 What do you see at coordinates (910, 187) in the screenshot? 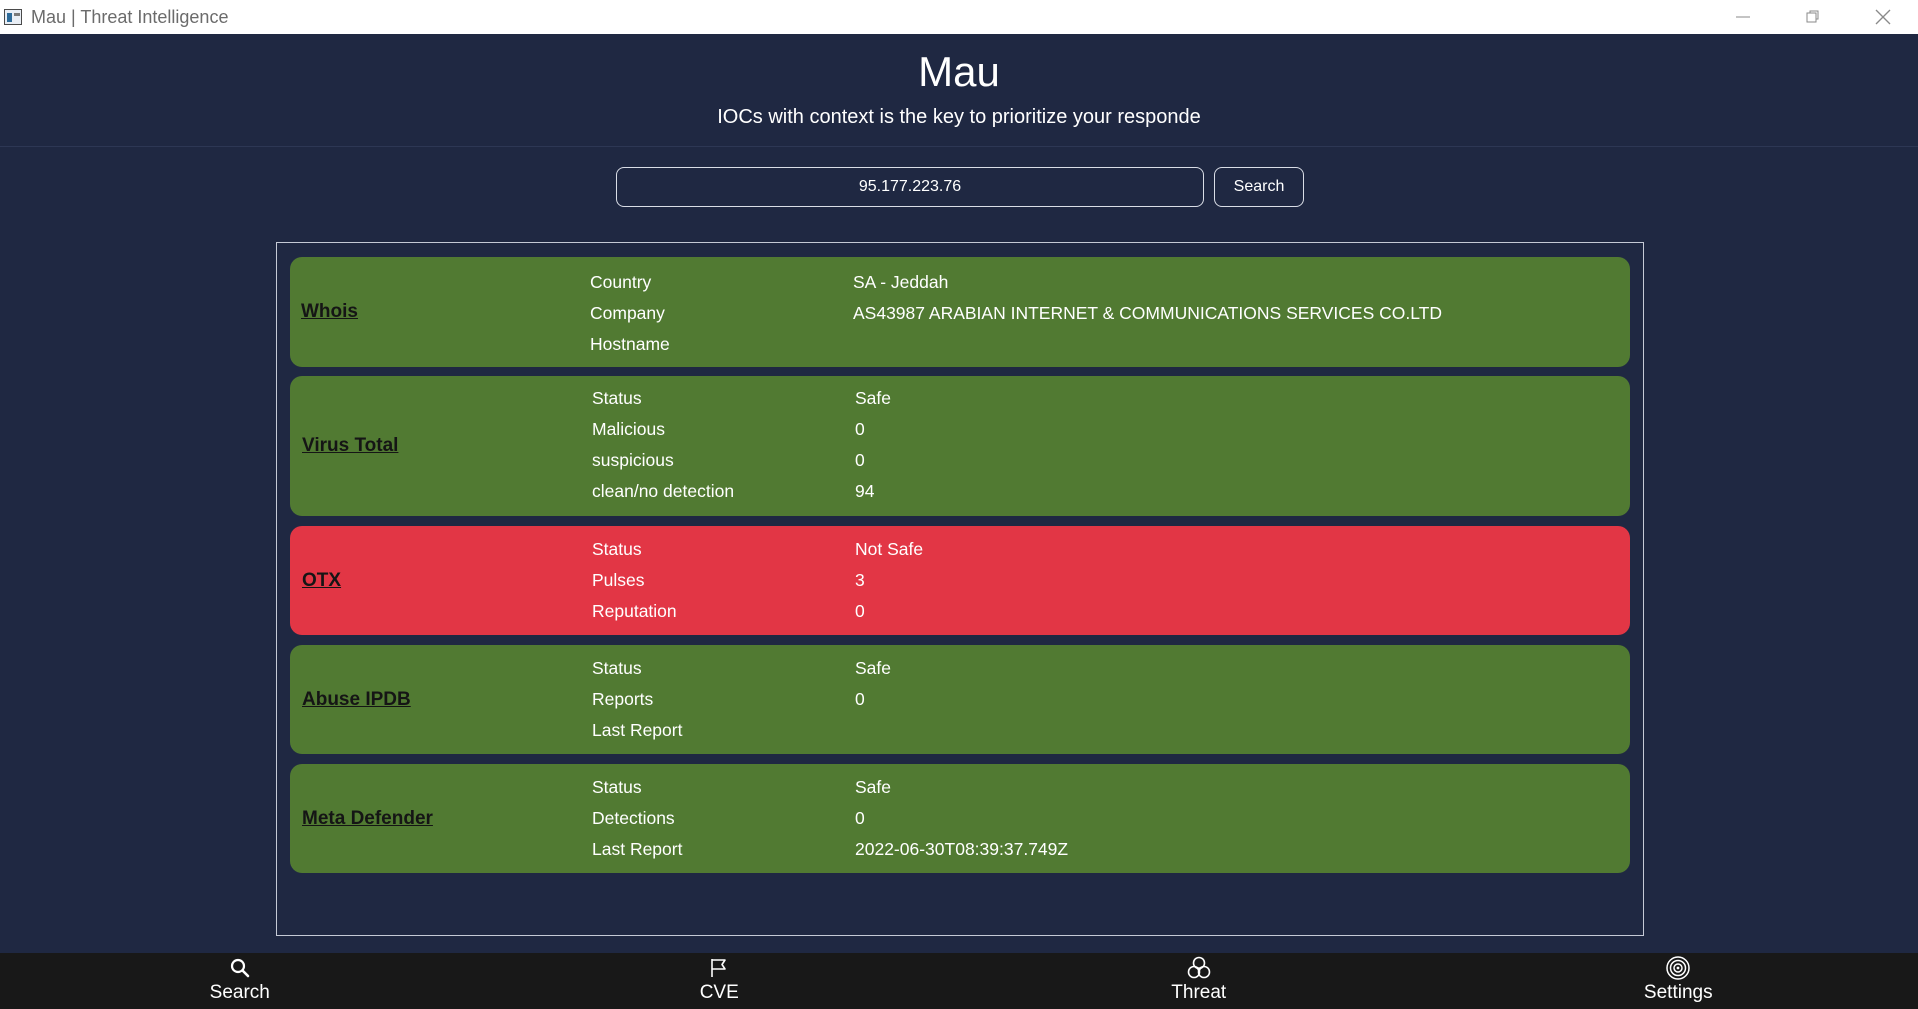
I see `search-input` at bounding box center [910, 187].